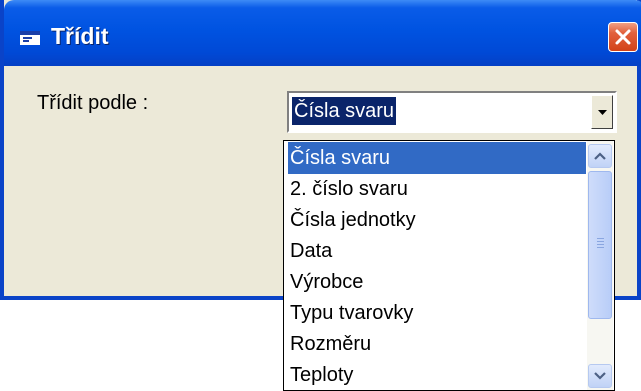 The height and width of the screenshot is (391, 641). What do you see at coordinates (437, 251) in the screenshot?
I see `list-item: Data` at bounding box center [437, 251].